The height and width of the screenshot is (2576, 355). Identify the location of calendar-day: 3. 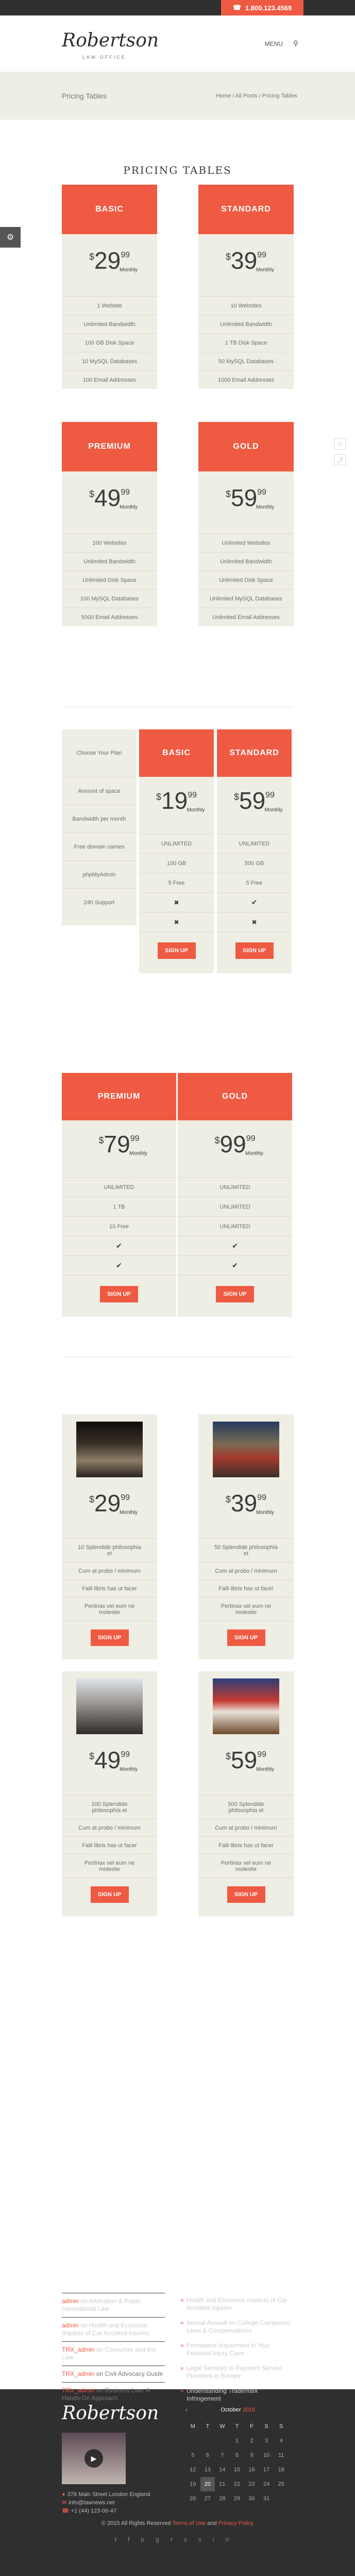
(266, 2441).